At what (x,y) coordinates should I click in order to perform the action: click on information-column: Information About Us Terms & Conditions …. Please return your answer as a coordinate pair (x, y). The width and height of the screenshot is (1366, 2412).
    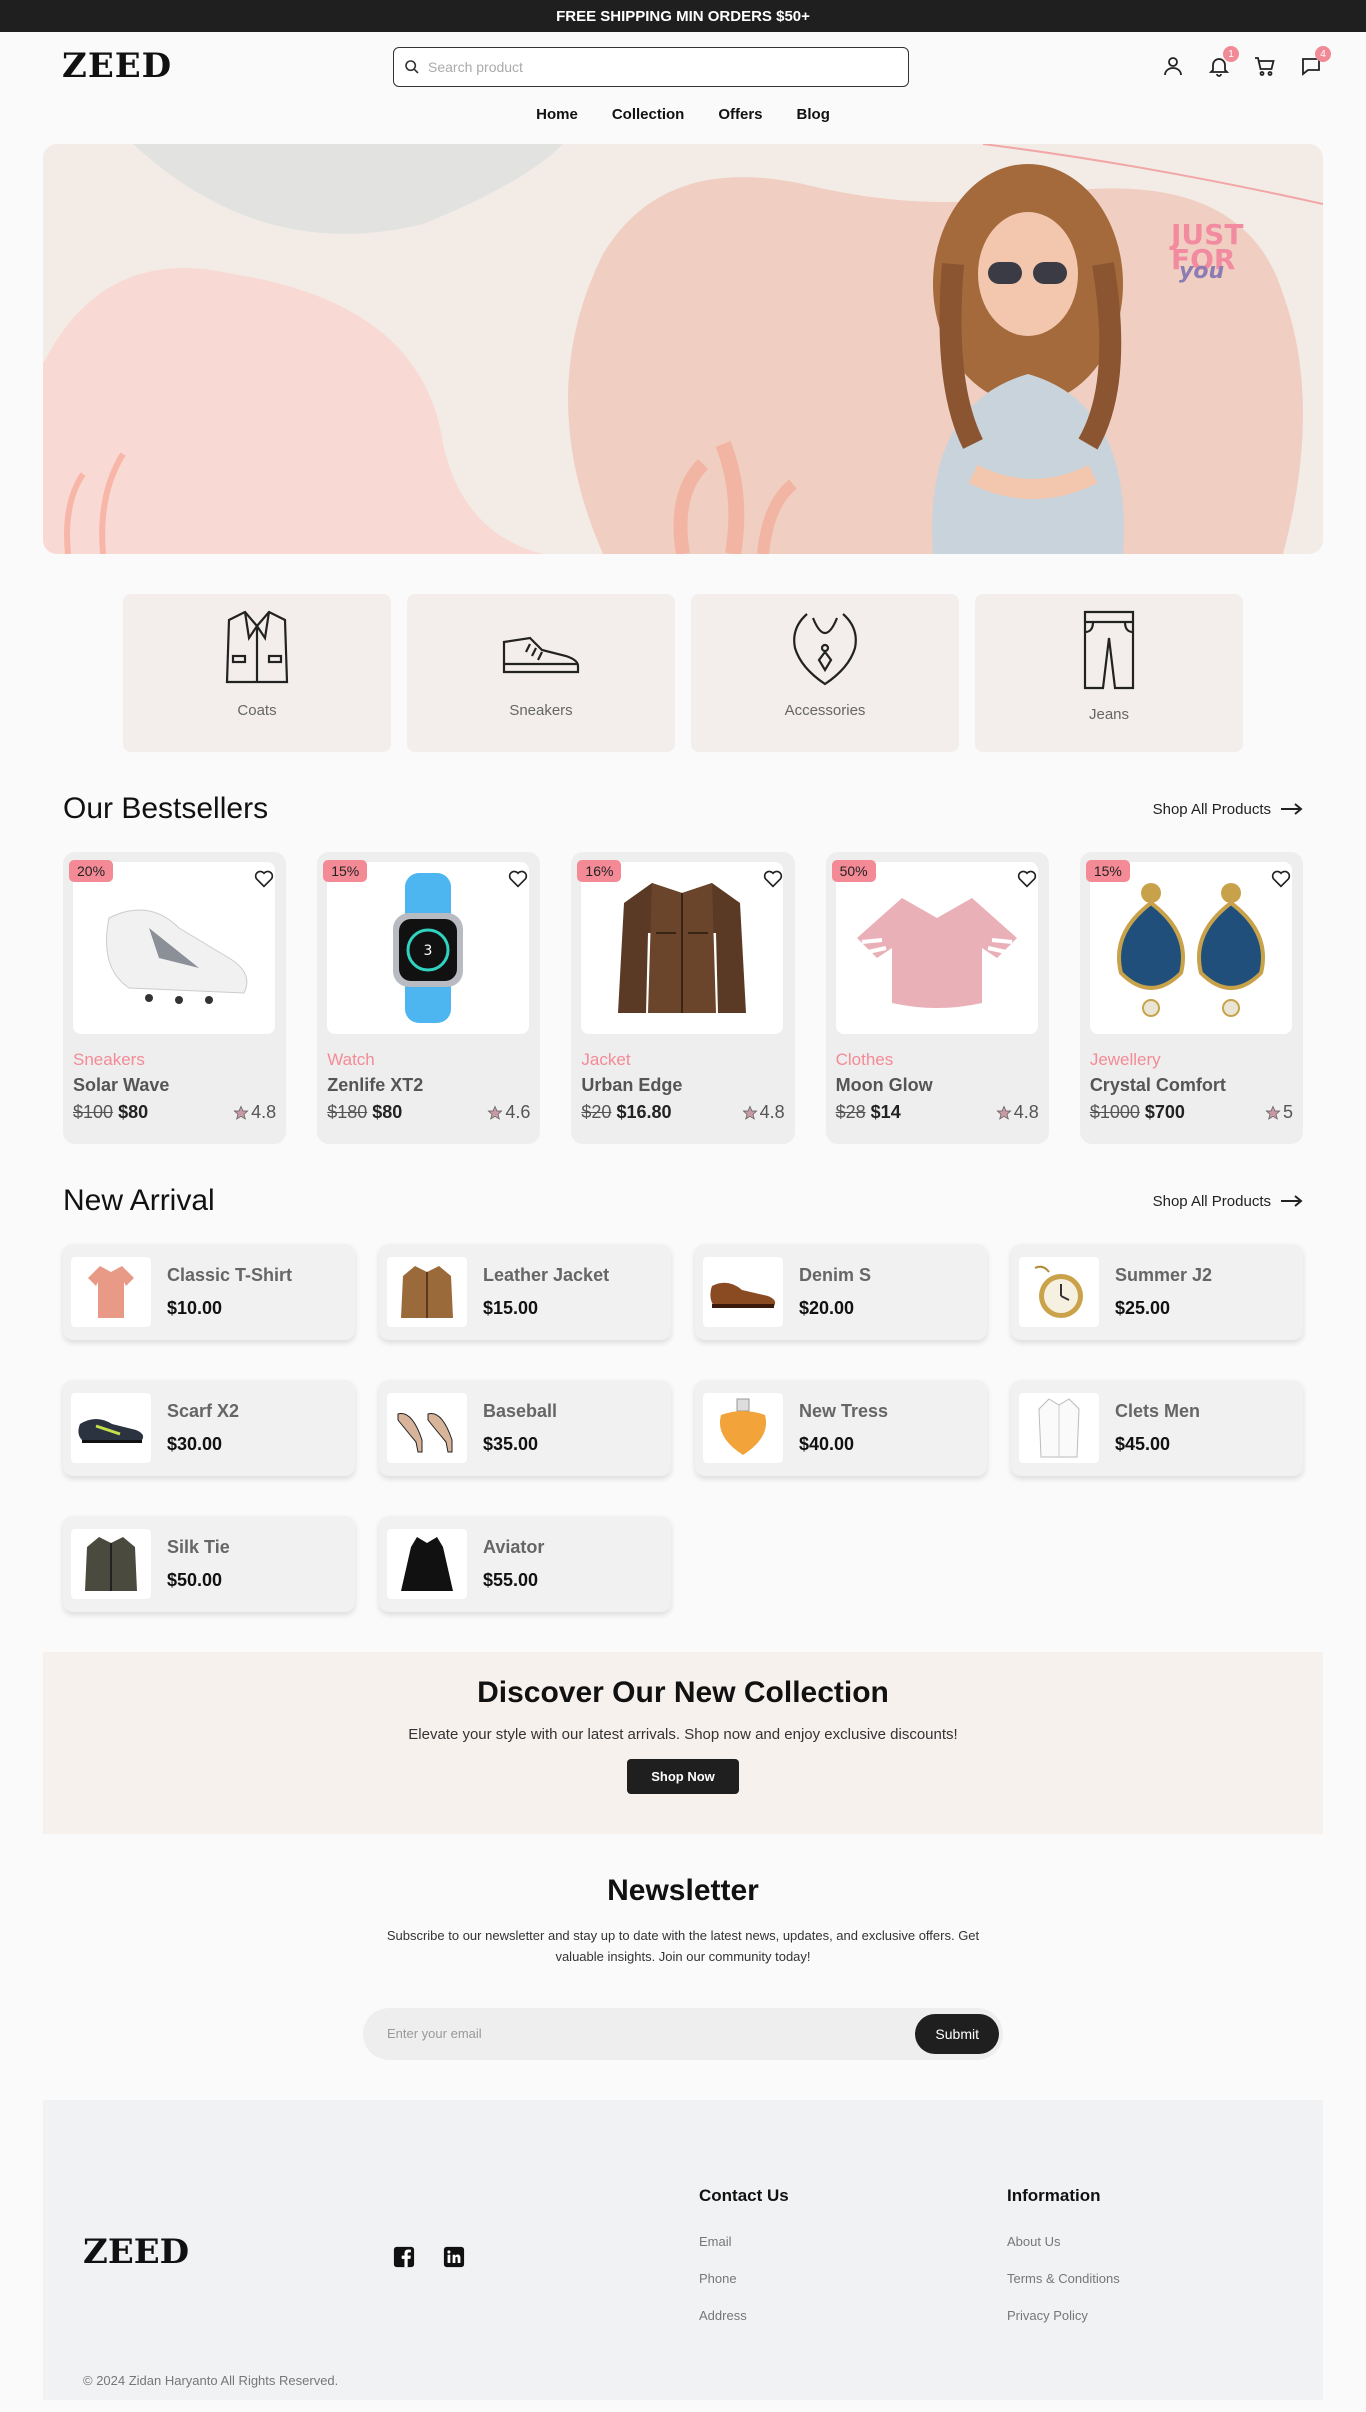
    Looking at the image, I should click on (1063, 2265).